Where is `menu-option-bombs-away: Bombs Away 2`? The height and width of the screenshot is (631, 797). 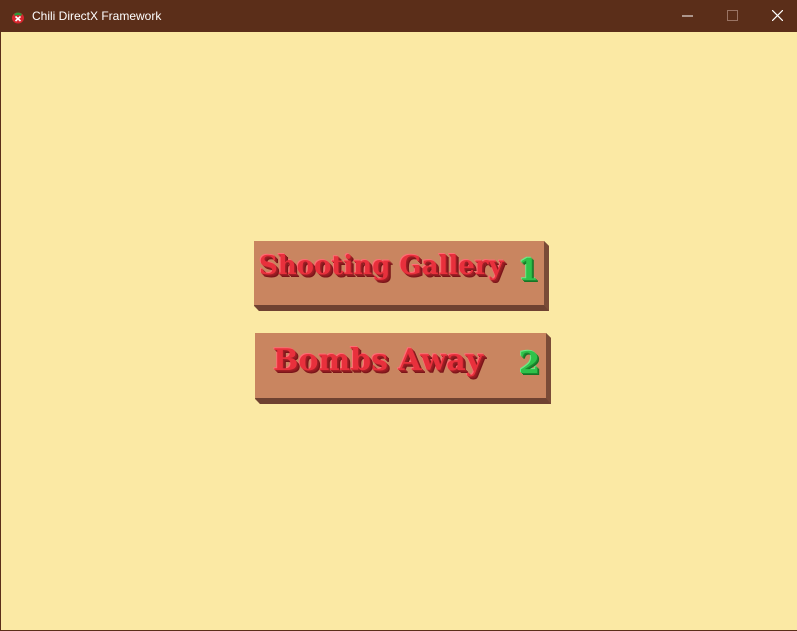
menu-option-bombs-away: Bombs Away 2 is located at coordinates (403, 367).